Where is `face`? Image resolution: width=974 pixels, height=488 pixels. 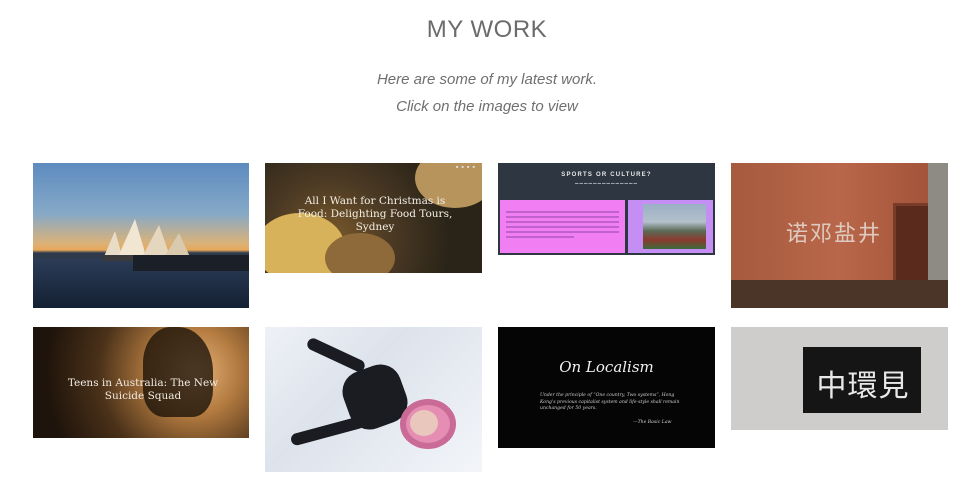
face is located at coordinates (424, 423).